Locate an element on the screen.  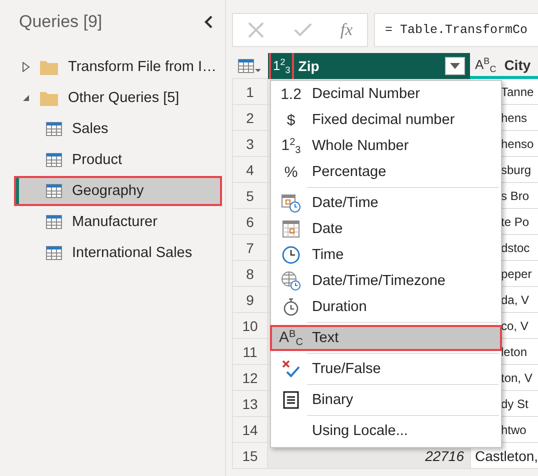
row-number: 2 is located at coordinates (250, 118).